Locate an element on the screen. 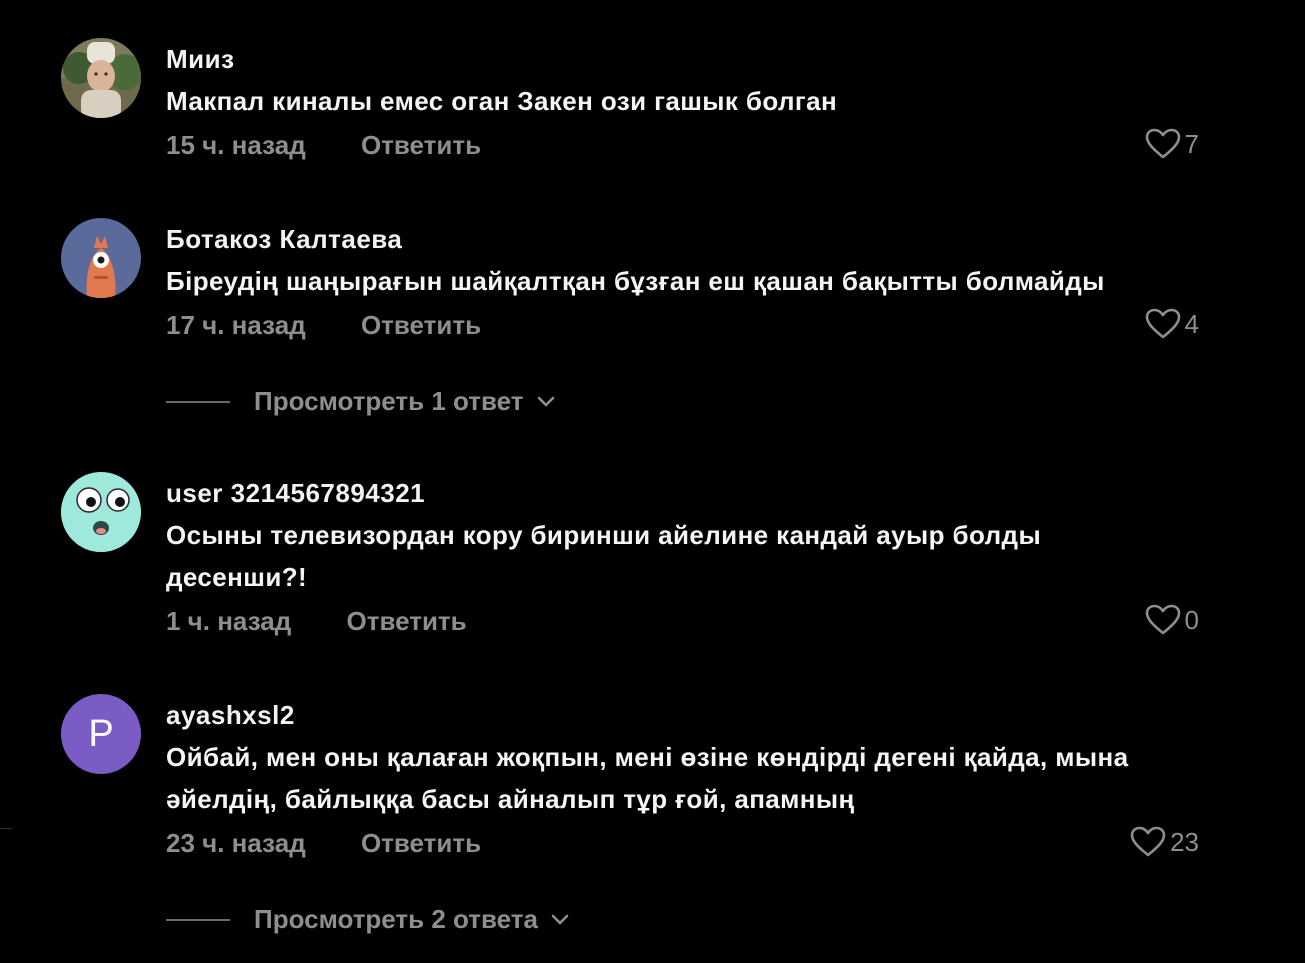  comment-time: 17 ч. назад is located at coordinates (236, 325).